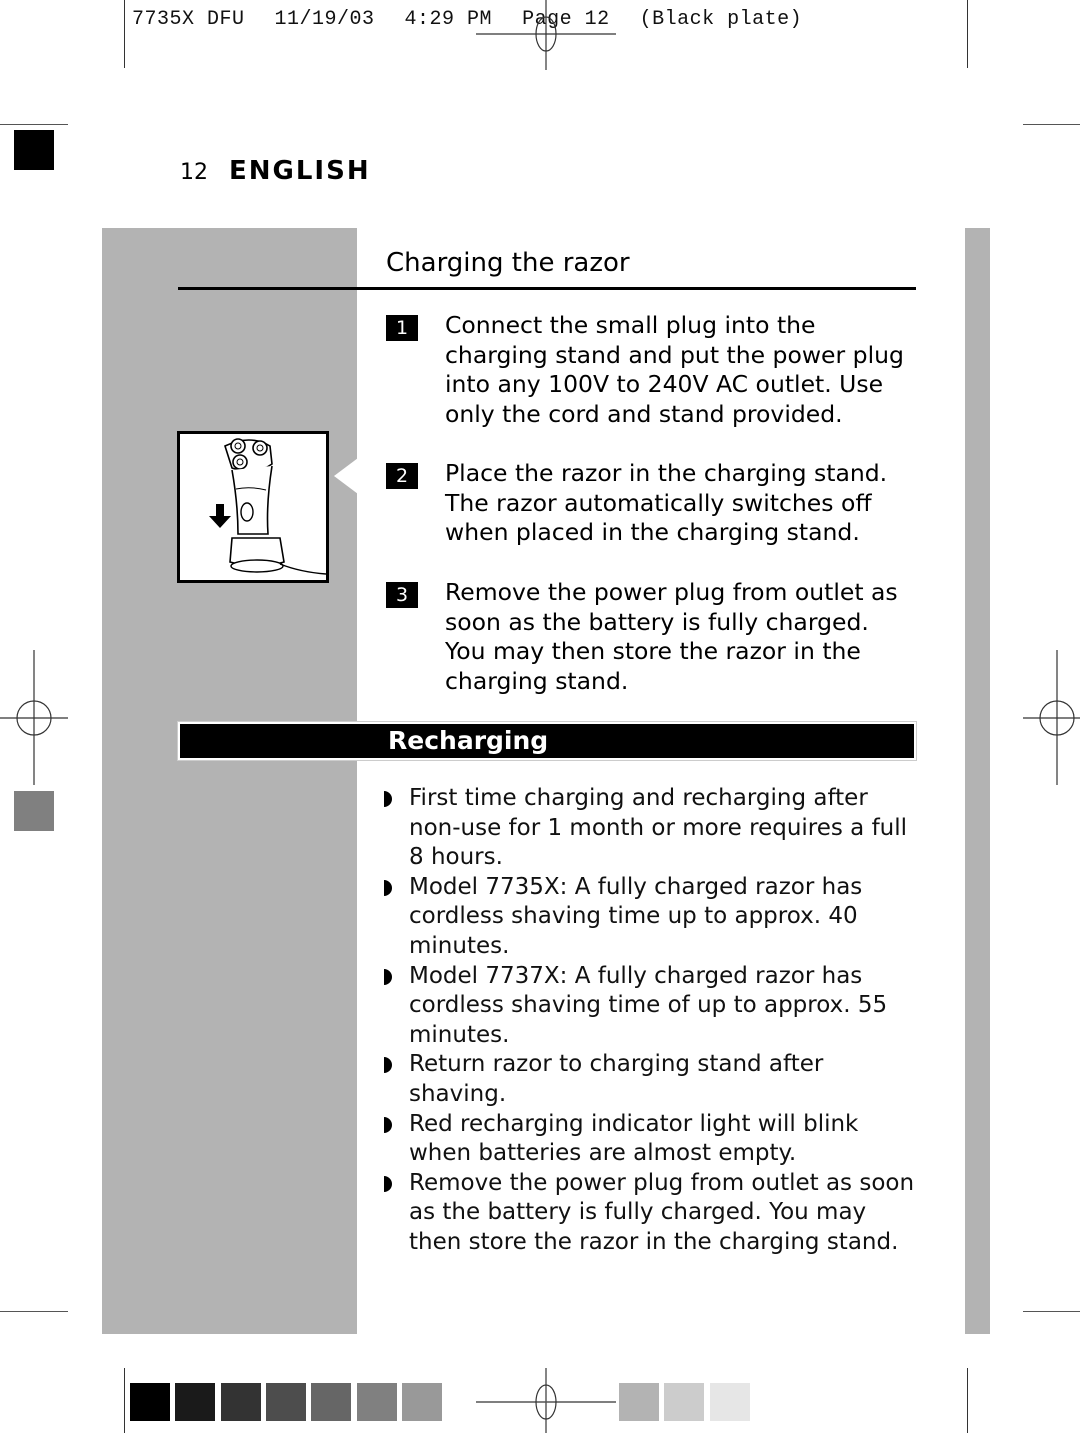 The width and height of the screenshot is (1080, 1433). What do you see at coordinates (194, 172) in the screenshot?
I see `page-number: 12` at bounding box center [194, 172].